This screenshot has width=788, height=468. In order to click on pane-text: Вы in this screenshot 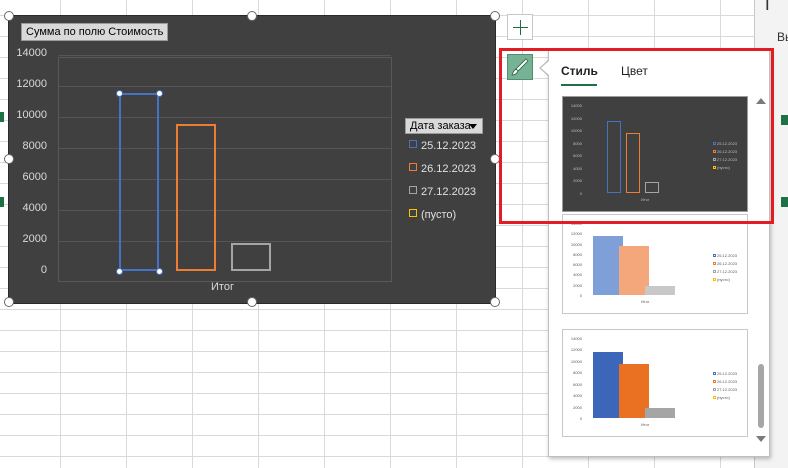, I will do `click(782, 37)`.